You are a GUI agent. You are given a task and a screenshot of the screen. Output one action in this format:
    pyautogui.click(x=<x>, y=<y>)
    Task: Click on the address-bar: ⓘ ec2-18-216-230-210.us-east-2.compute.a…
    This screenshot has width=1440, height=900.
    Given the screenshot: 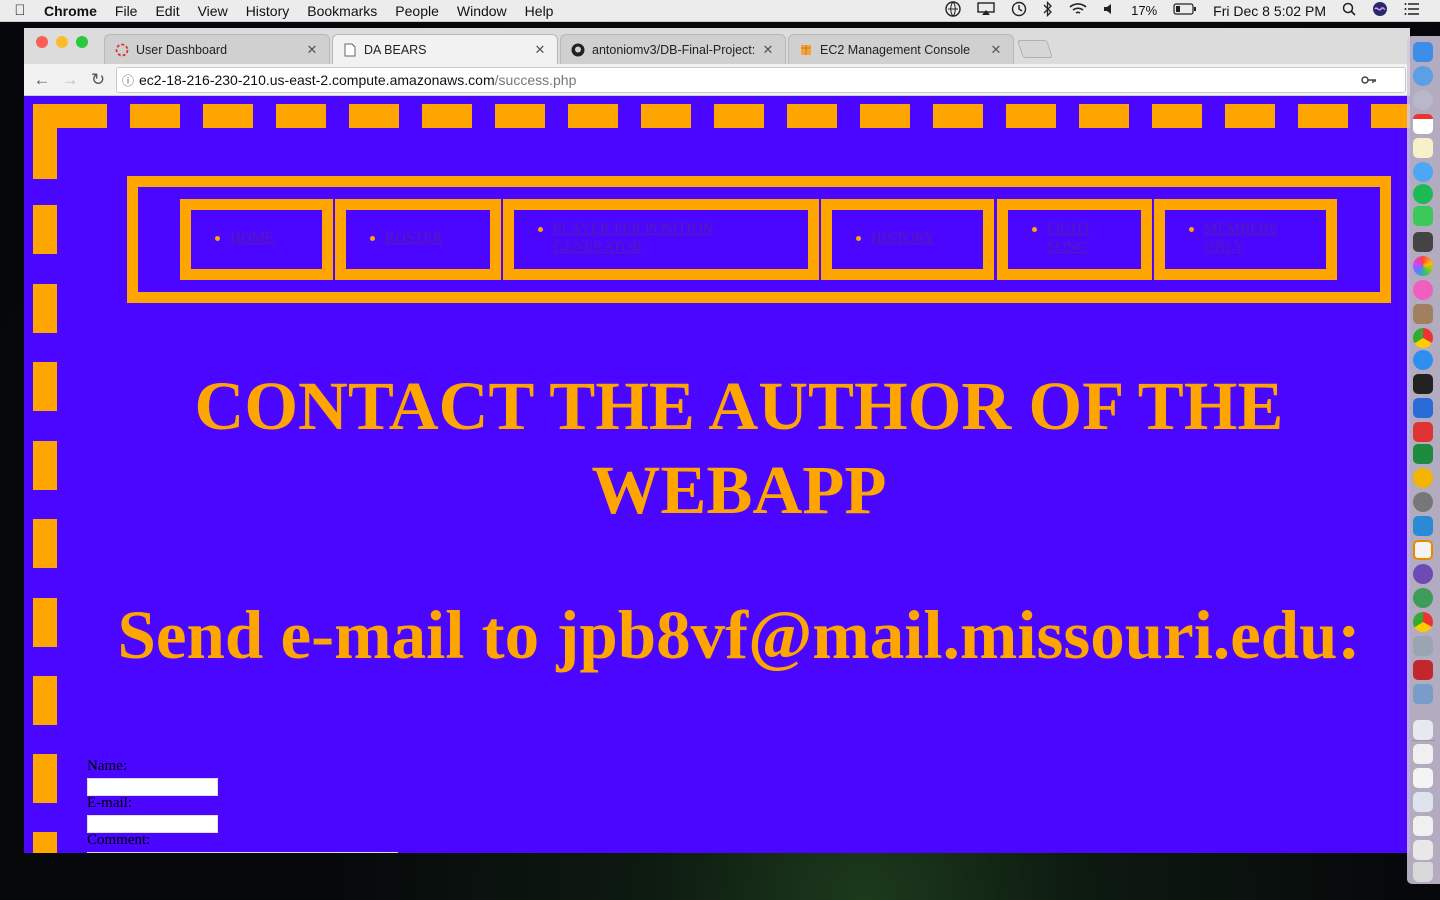 What is the action you would take?
    pyautogui.click(x=761, y=80)
    